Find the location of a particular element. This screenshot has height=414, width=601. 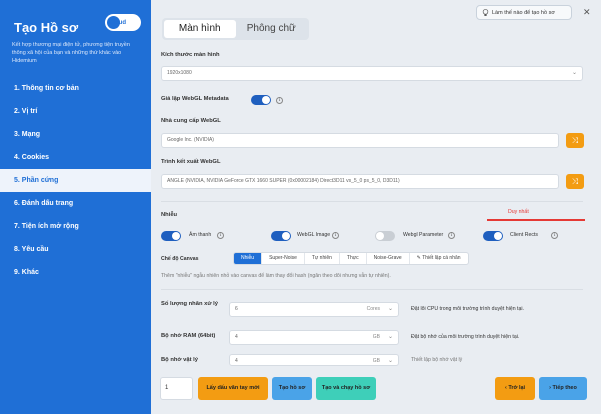

webgl-image-label: WebGL Image is located at coordinates (314, 235).